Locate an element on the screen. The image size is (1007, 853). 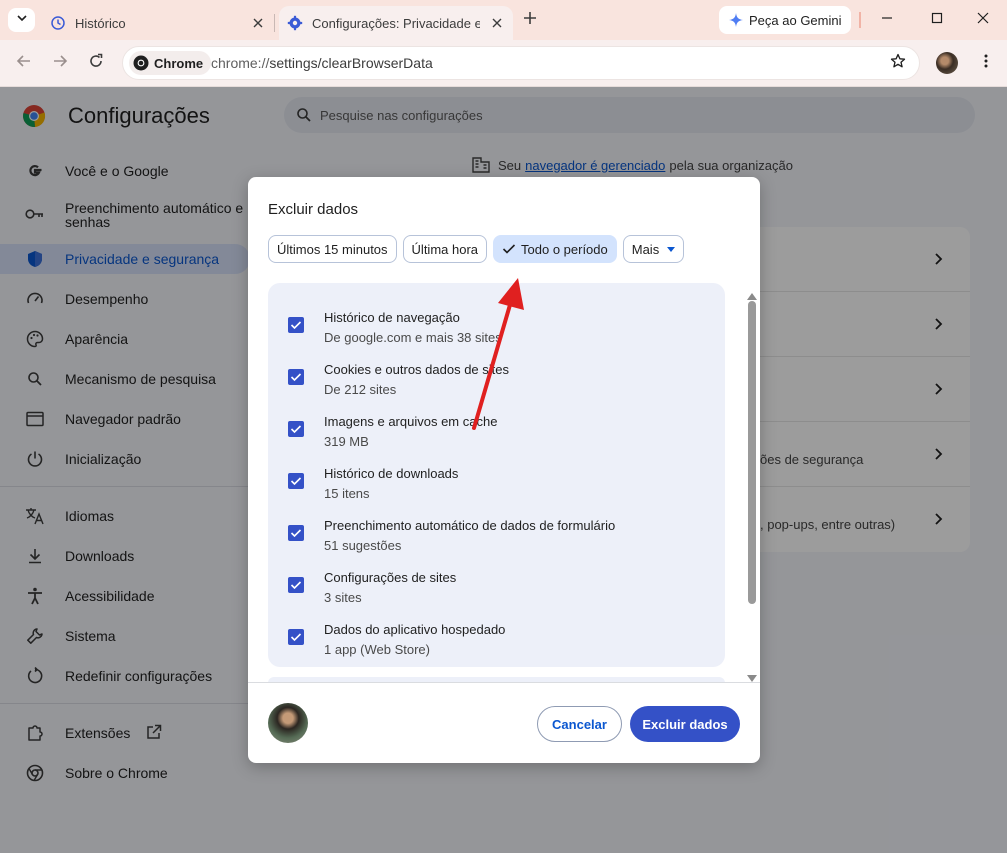
item-title: Histórico de downloads is located at coordinates (391, 473).